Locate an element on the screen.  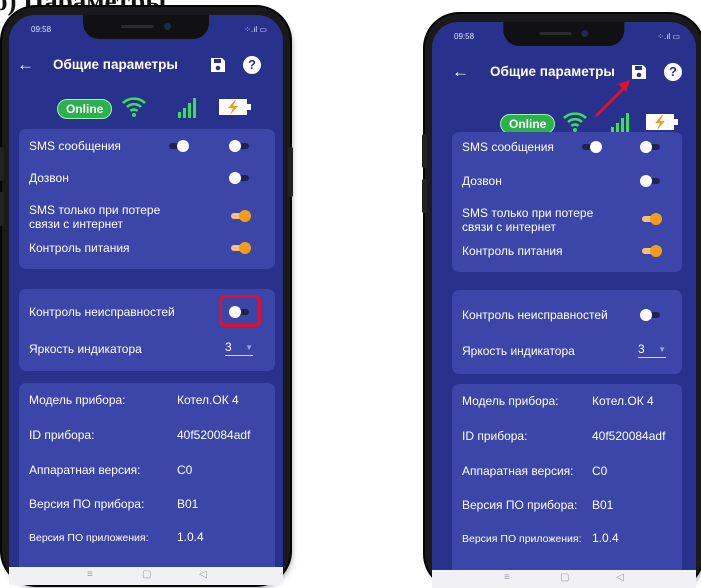
status-icons: Online is located at coordinates (146, 109).